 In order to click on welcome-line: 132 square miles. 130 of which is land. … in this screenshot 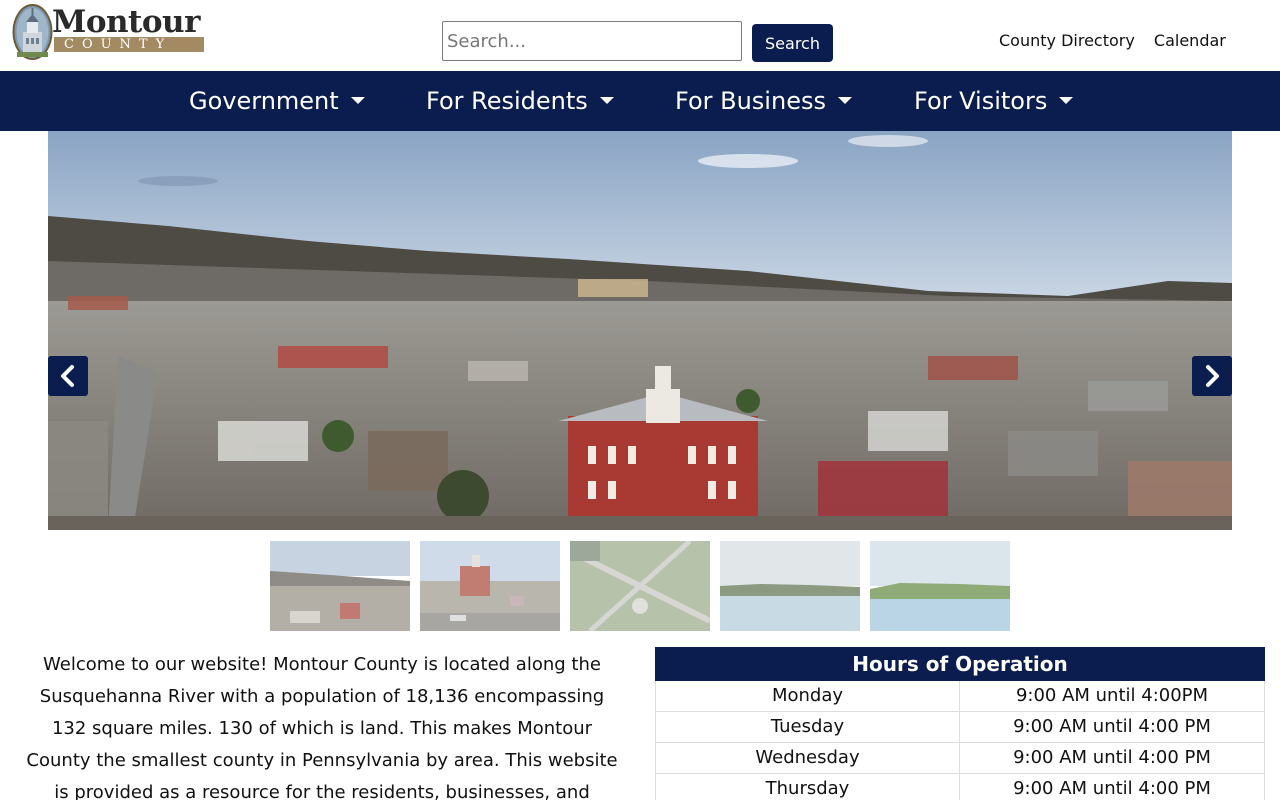, I will do `click(322, 728)`.